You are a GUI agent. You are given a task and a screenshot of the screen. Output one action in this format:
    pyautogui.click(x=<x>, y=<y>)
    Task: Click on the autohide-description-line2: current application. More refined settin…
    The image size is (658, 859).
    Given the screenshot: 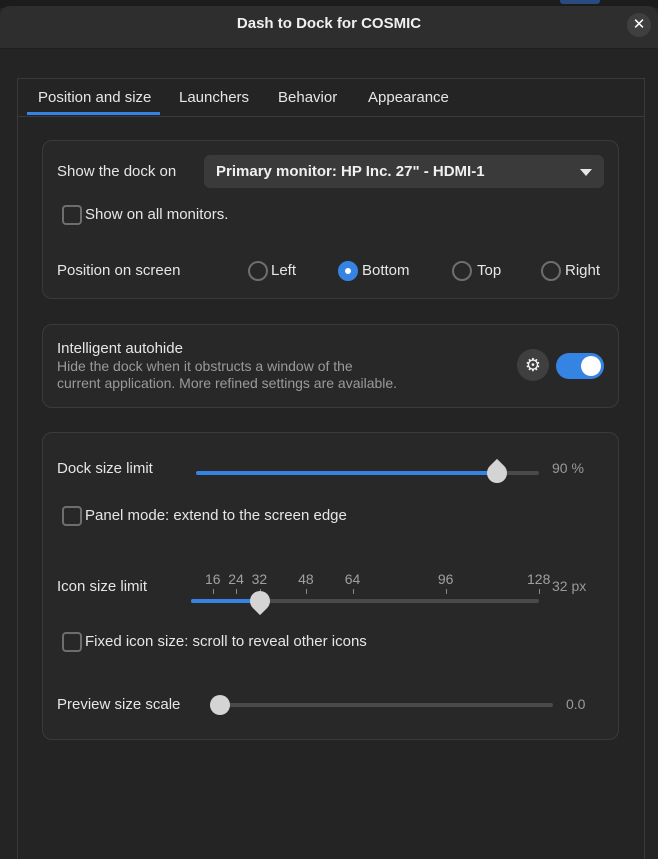 What is the action you would take?
    pyautogui.click(x=227, y=383)
    